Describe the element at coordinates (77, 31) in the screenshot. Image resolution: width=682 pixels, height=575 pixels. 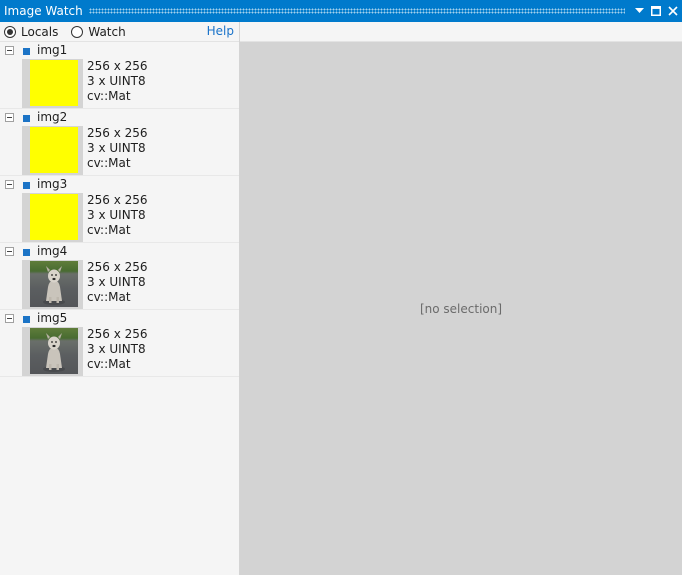
I see `watch-radio-button` at that location.